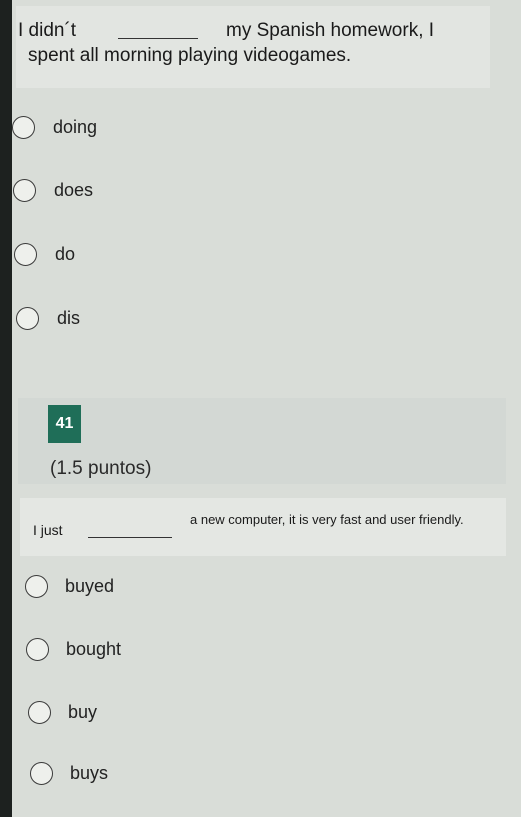 Image resolution: width=521 pixels, height=817 pixels. What do you see at coordinates (47, 30) in the screenshot?
I see `question-text-start: I didn´t` at bounding box center [47, 30].